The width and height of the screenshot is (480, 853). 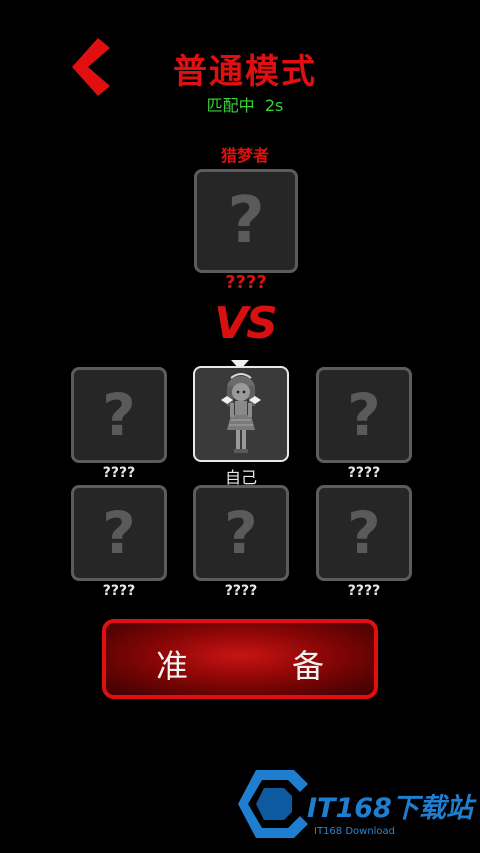 I want to click on opponent-slot: ?, so click(x=246, y=221).